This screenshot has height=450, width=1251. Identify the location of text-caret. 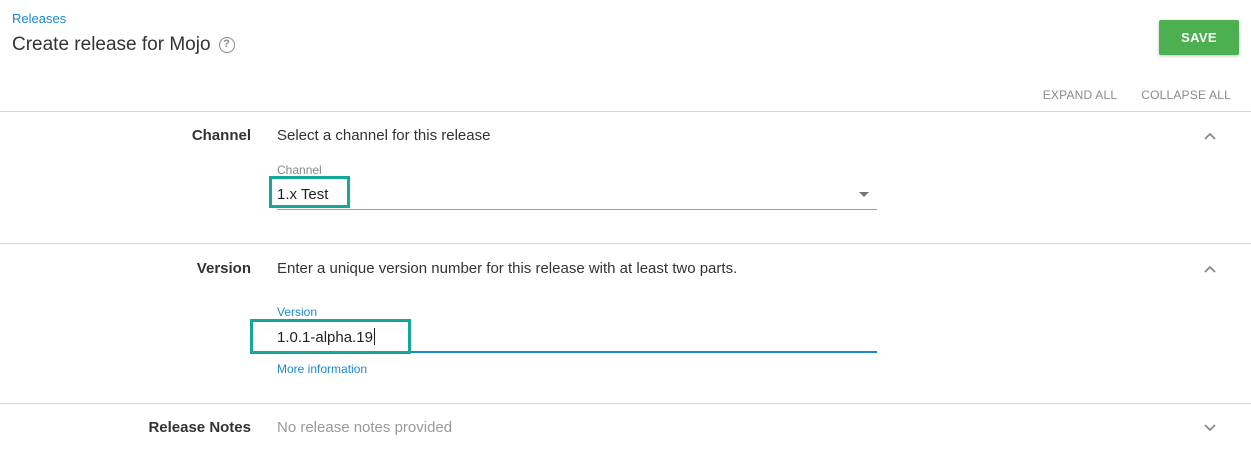
(374, 336).